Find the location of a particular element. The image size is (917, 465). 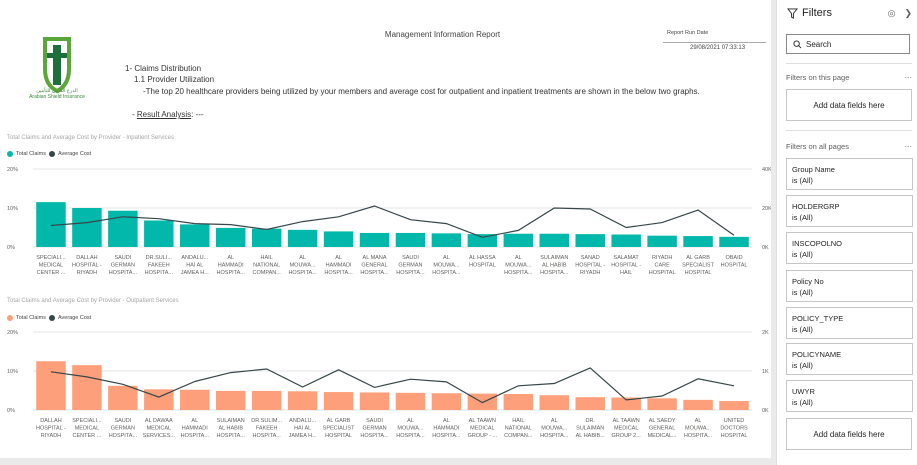

filter-card: Policy No is (All) is located at coordinates (849, 286).